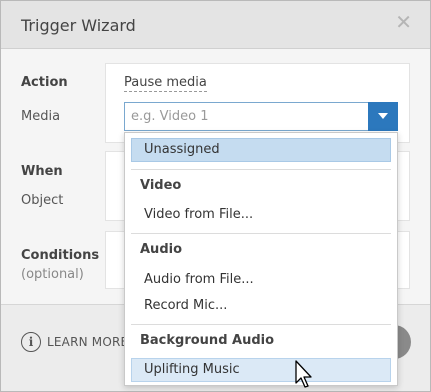  I want to click on action-label: Action, so click(44, 82).